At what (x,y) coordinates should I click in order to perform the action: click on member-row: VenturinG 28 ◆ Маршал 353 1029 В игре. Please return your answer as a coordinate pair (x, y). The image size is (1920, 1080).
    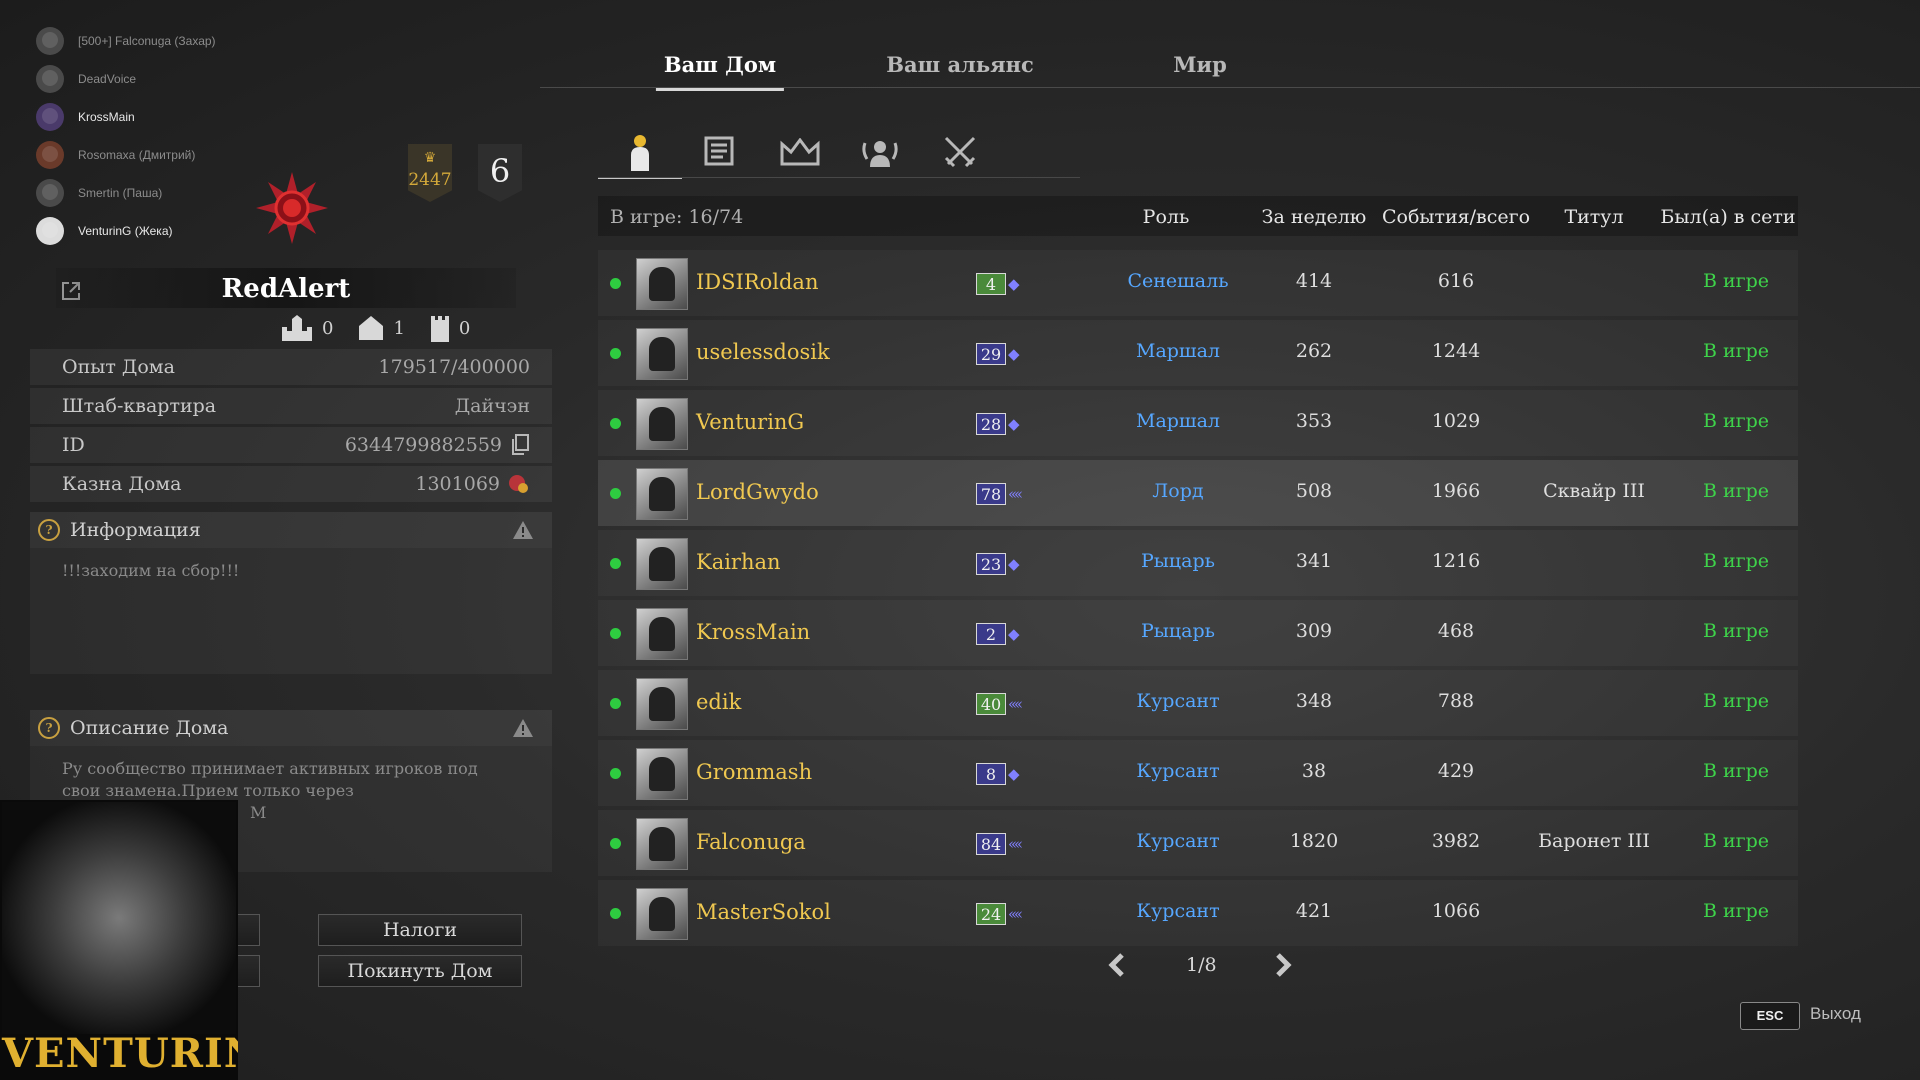
    Looking at the image, I should click on (1198, 423).